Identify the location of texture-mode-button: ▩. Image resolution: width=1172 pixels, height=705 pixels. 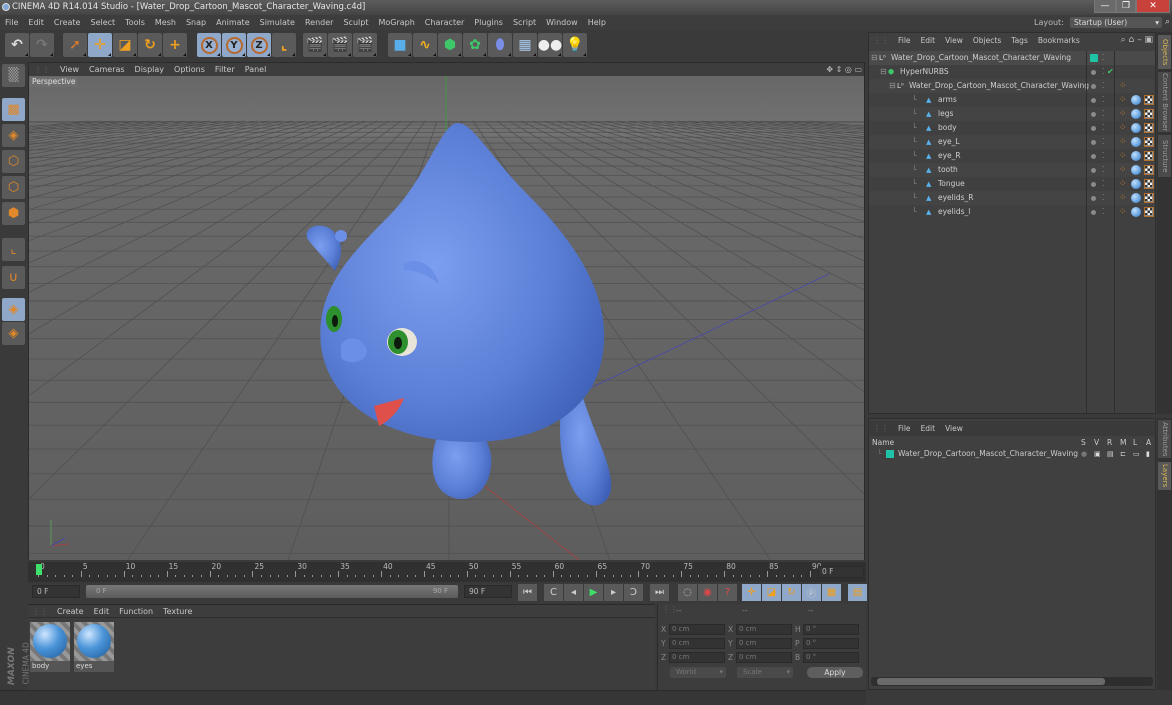
(13, 109).